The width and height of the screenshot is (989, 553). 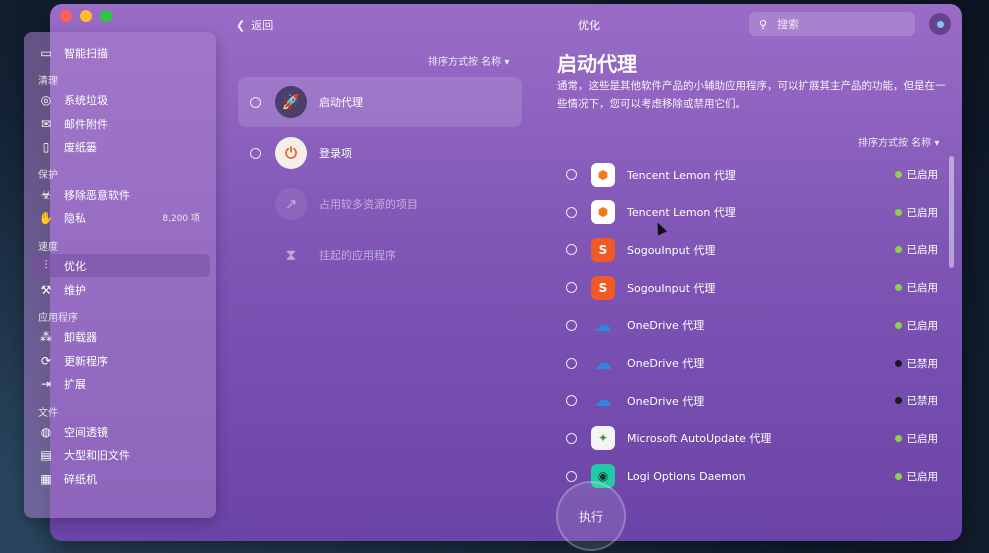 I want to click on status-label: 已禁用, so click(x=922, y=401).